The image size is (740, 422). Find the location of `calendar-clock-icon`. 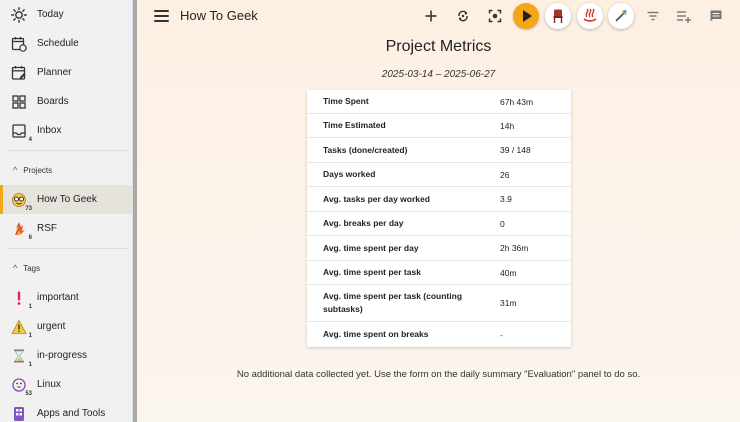

calendar-clock-icon is located at coordinates (19, 44).